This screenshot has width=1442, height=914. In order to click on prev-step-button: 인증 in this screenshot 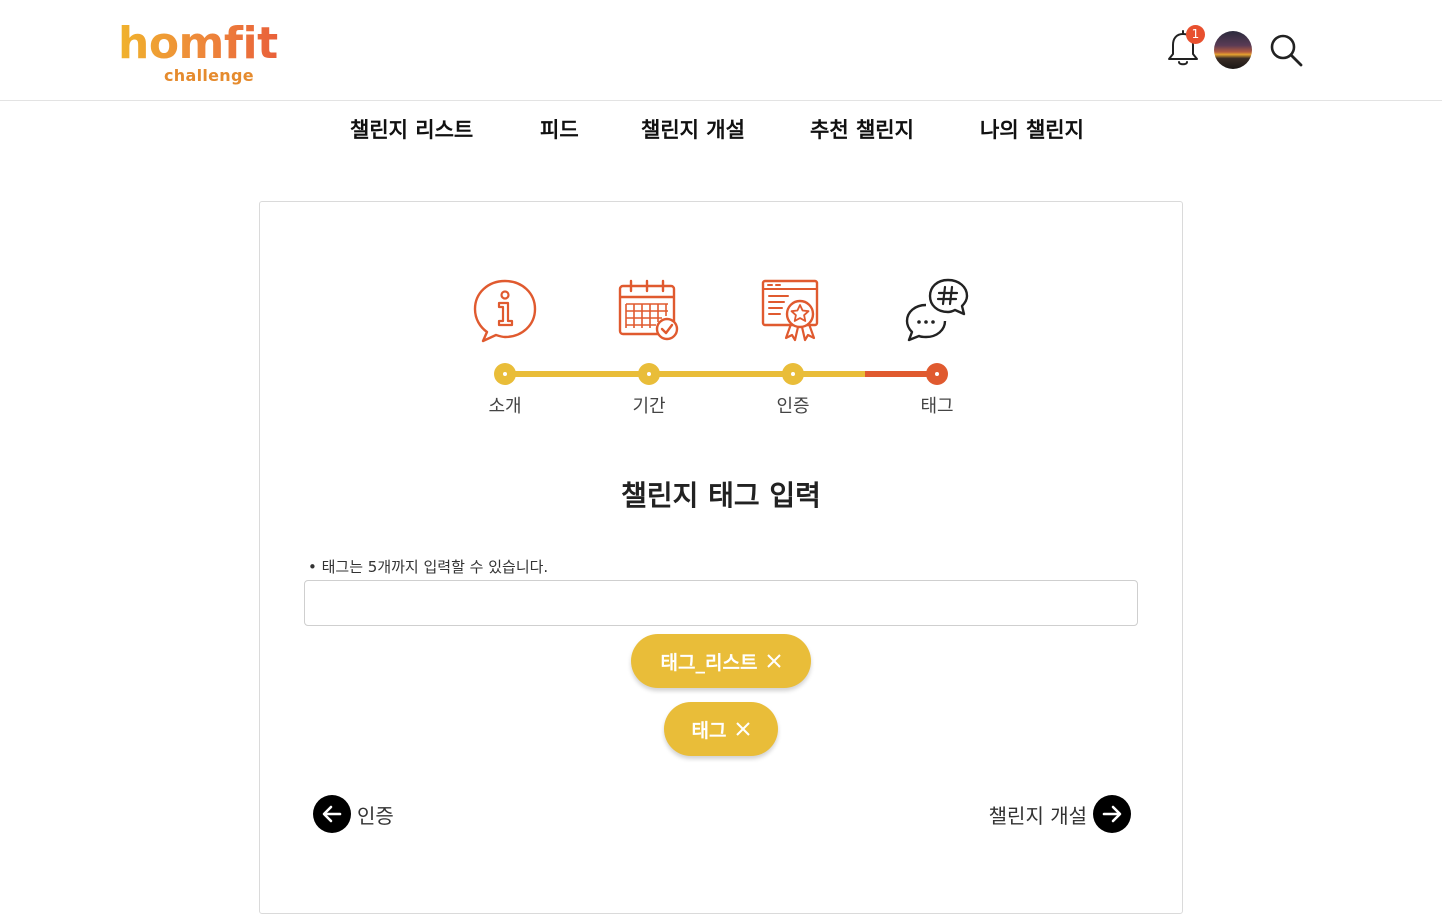, I will do `click(353, 814)`.